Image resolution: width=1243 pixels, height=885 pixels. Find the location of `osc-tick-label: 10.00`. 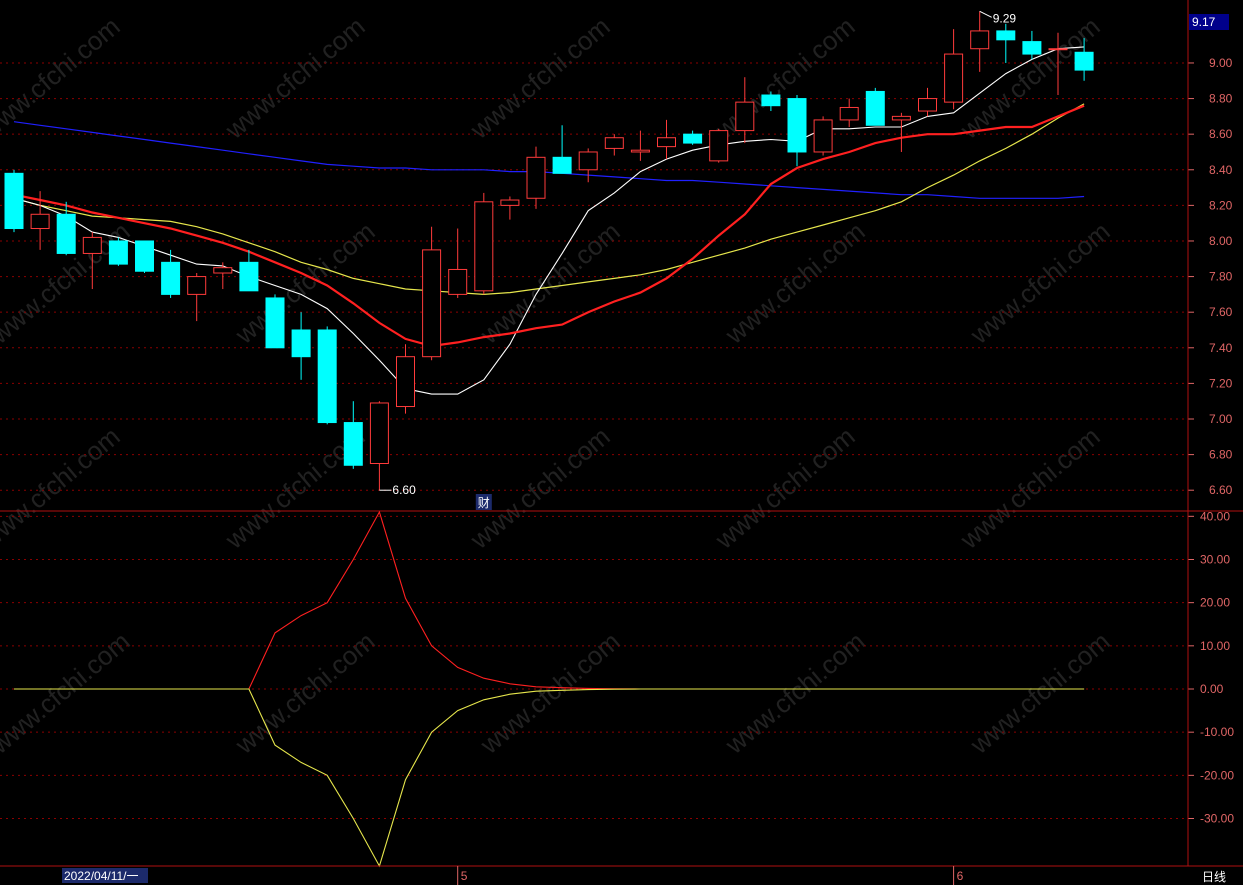

osc-tick-label: 10.00 is located at coordinates (1215, 646).